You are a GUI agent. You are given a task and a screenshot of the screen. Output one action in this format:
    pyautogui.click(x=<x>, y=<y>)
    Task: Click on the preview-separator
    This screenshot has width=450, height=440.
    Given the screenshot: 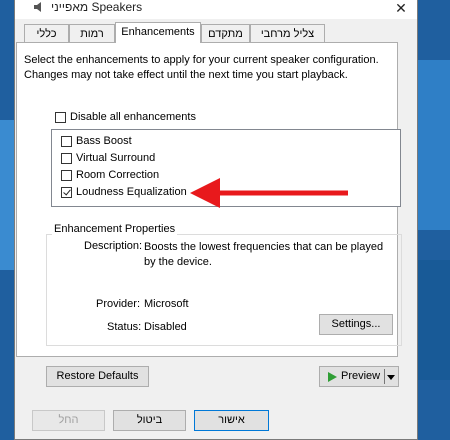 What is the action you would take?
    pyautogui.click(x=384, y=376)
    